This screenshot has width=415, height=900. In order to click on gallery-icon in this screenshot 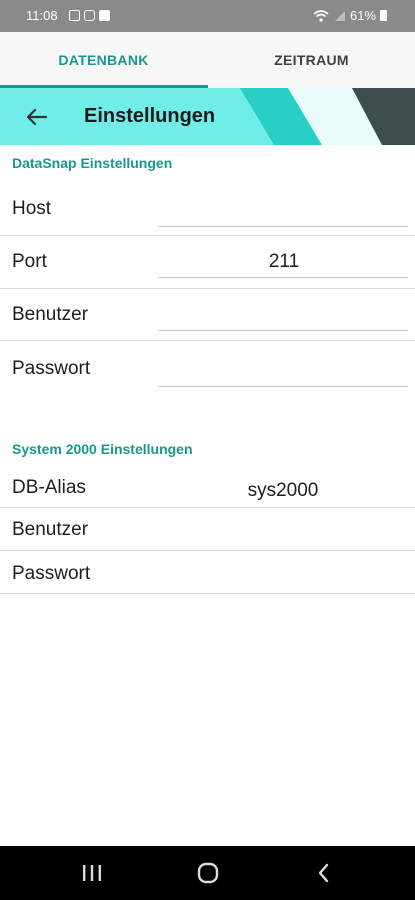, I will do `click(74, 15)`.